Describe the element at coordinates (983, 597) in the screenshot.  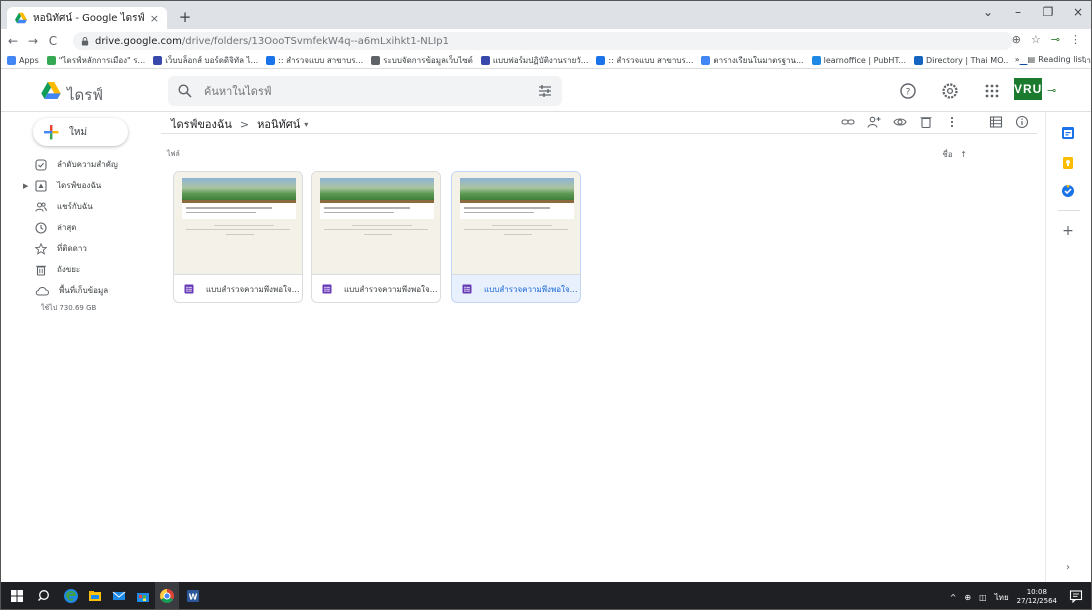
I see `volume-icon: ◫` at that location.